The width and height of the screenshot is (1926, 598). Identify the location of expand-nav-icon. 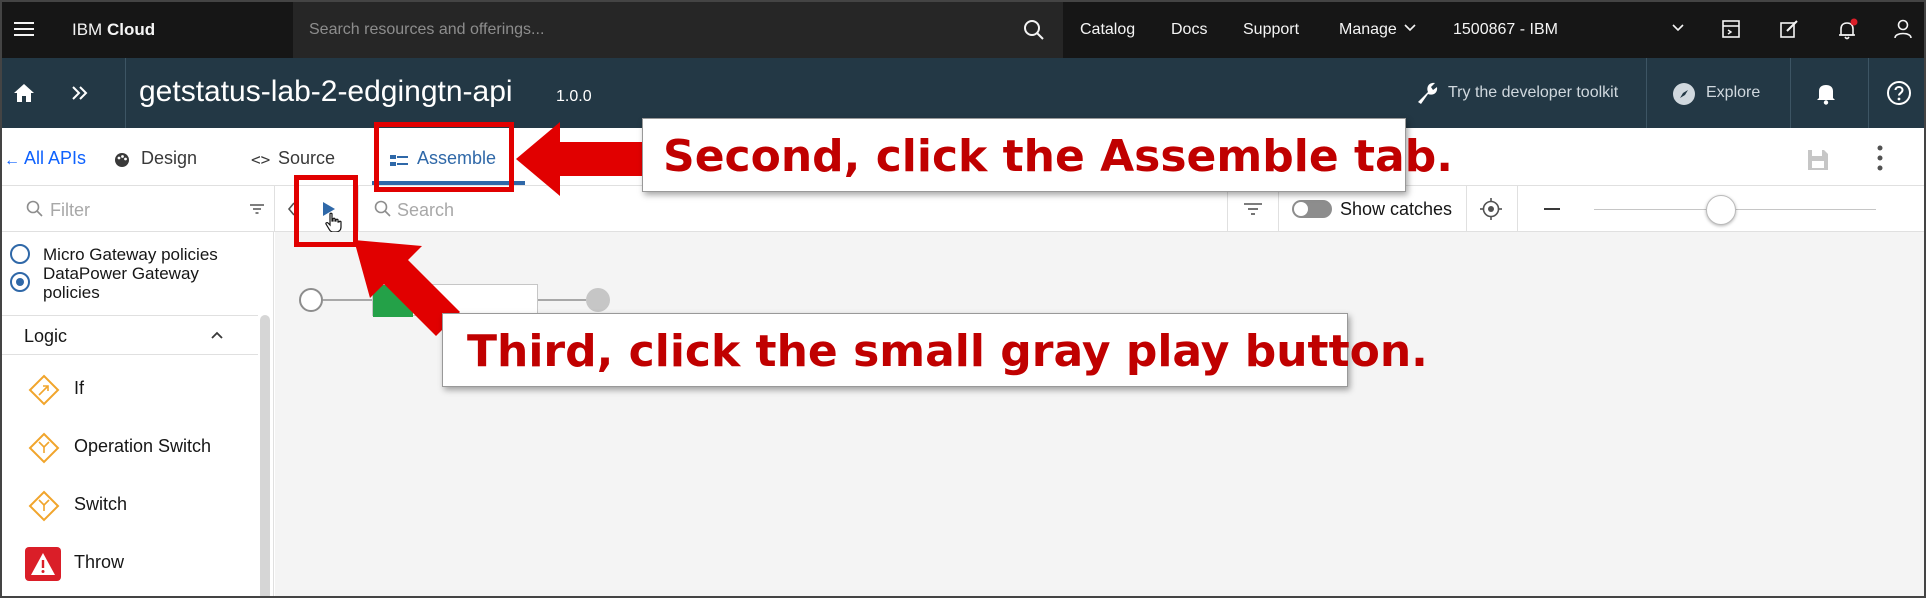
(80, 93).